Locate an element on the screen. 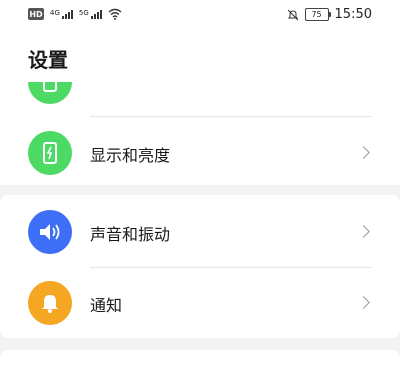 The image size is (400, 370). network-type-label: 4G is located at coordinates (55, 12).